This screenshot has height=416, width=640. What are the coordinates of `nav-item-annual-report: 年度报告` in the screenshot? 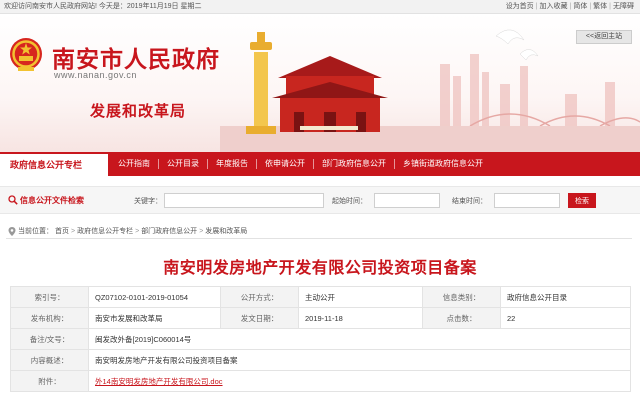 It's located at (231, 164).